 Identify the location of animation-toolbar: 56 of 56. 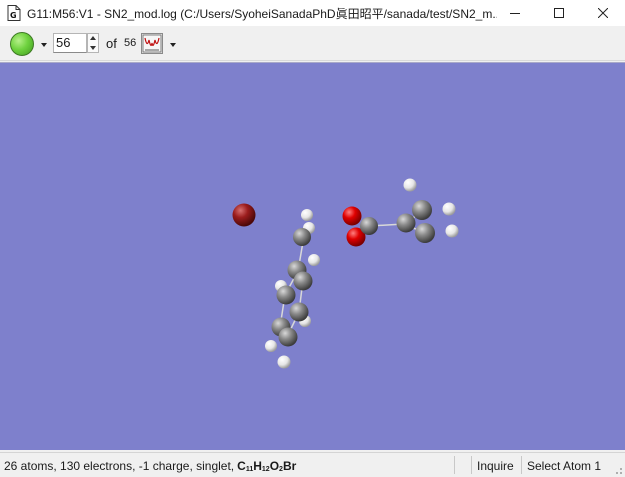
(312, 44).